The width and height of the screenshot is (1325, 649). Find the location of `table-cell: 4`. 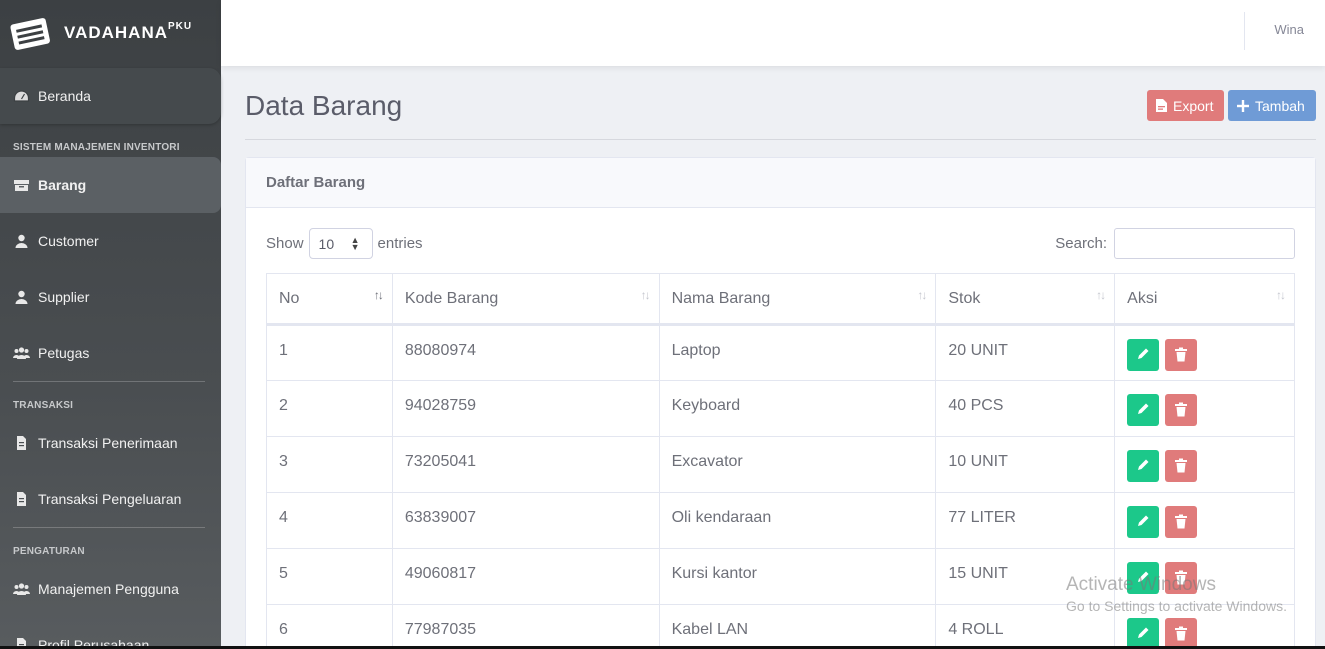

table-cell: 4 is located at coordinates (329, 520).